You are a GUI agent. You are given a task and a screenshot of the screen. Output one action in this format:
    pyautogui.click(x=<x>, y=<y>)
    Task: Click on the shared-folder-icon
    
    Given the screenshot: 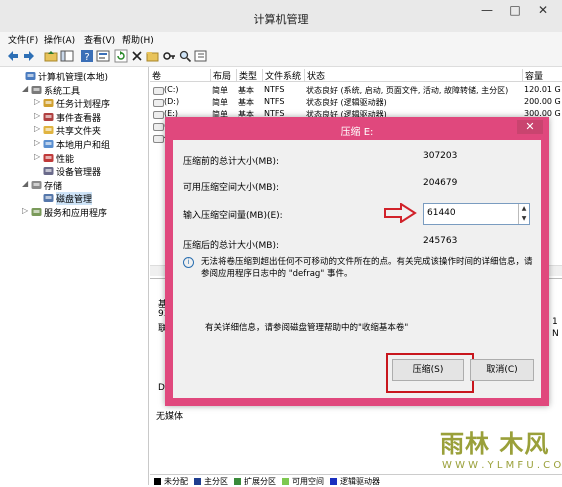 What is the action you would take?
    pyautogui.click(x=48, y=130)
    